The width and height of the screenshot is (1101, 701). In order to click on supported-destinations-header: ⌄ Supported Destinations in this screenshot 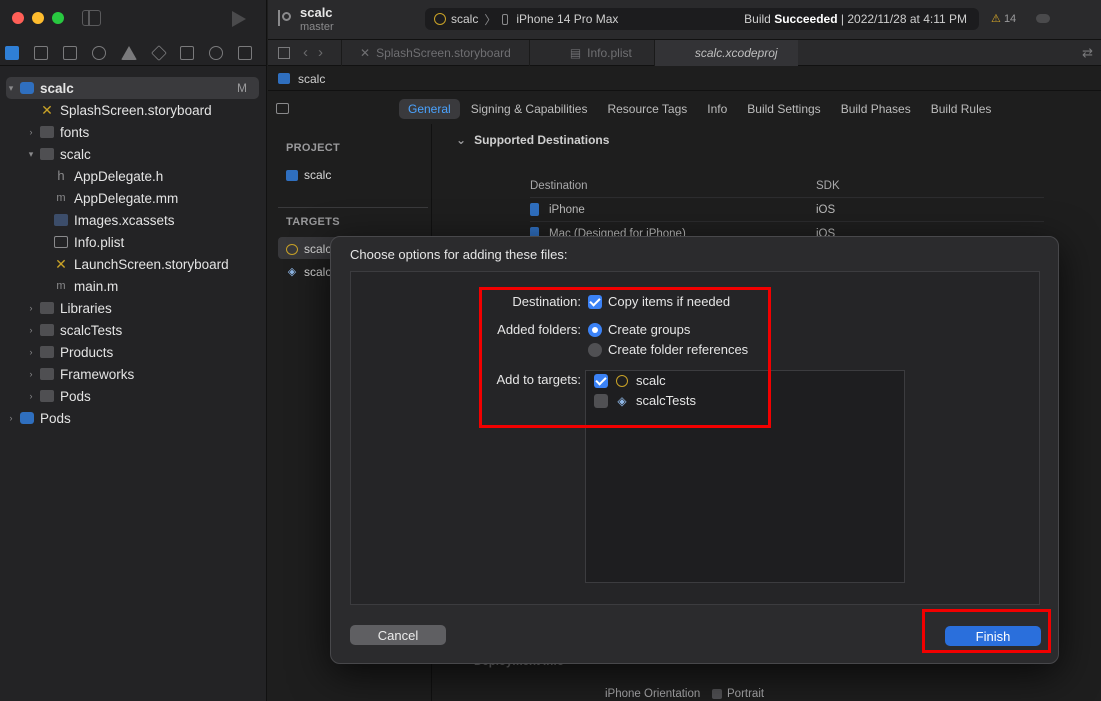, I will do `click(532, 140)`.